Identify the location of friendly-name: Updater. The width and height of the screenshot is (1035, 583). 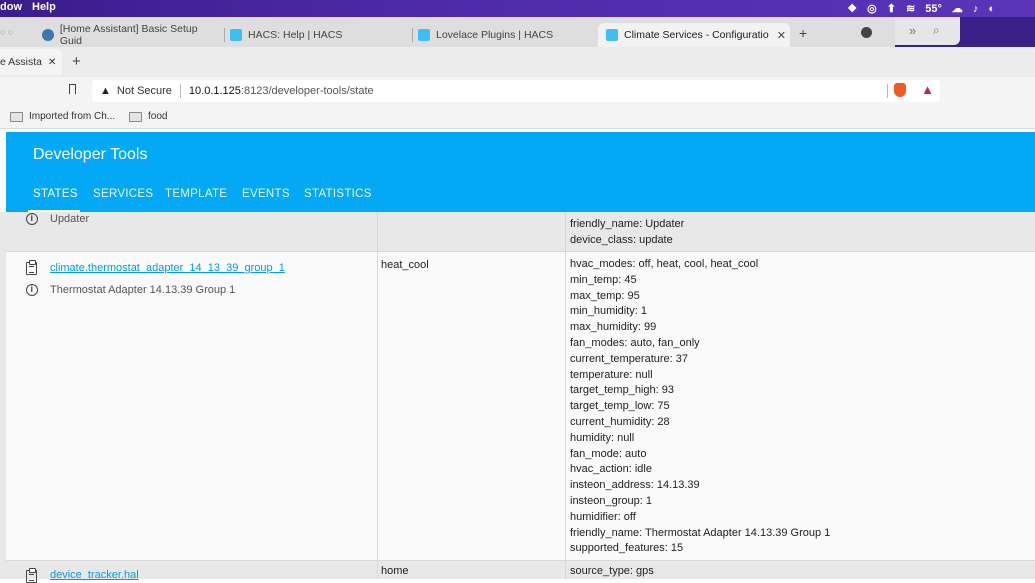
(70, 219).